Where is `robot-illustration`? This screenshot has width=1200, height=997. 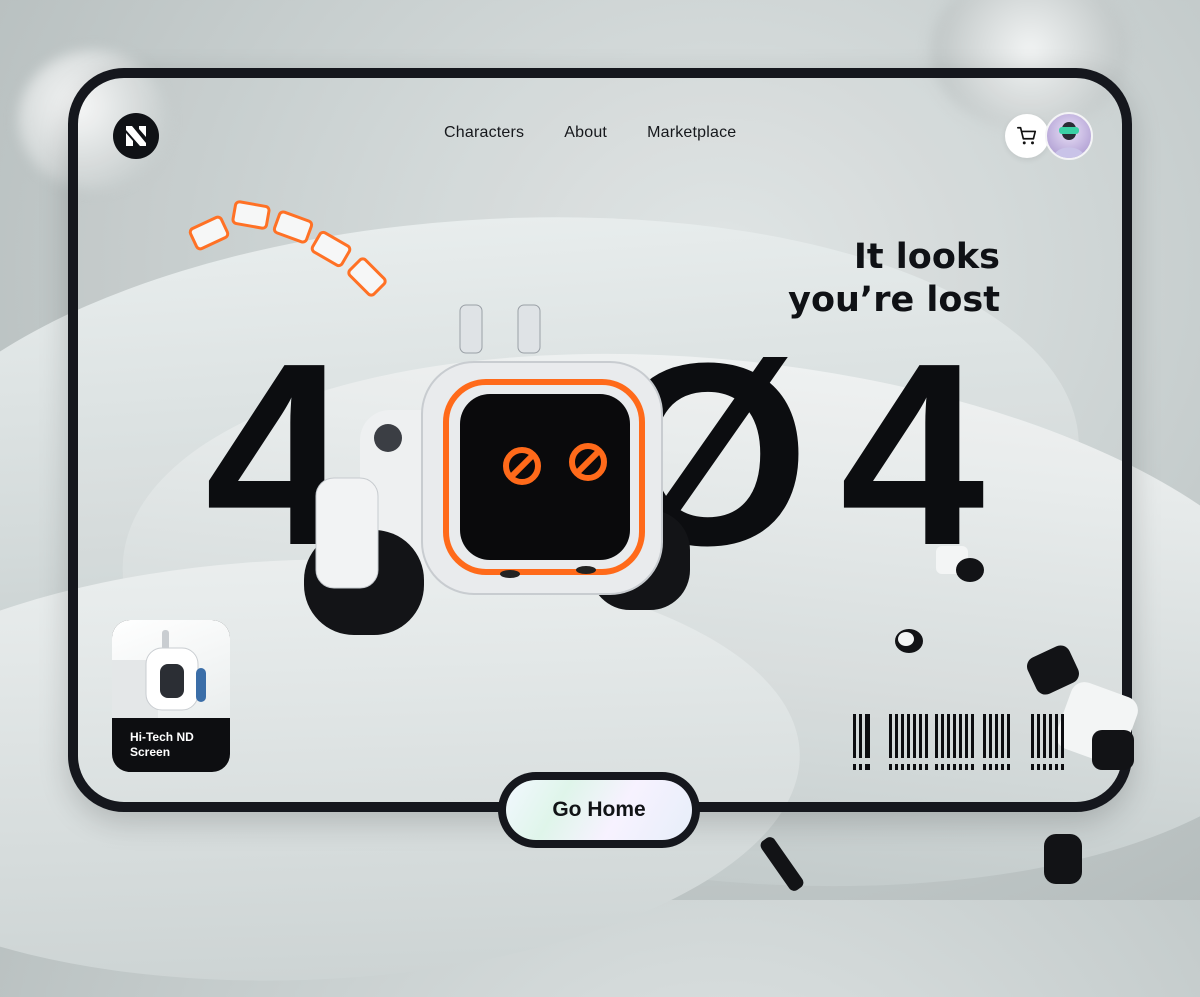
robot-illustration is located at coordinates (497, 469).